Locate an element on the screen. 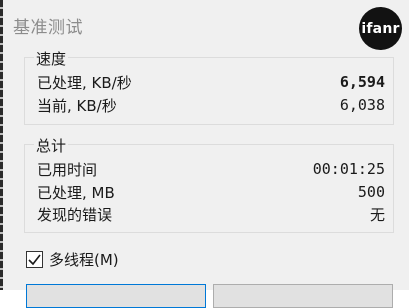 The image size is (409, 308). logo-text: ifanr is located at coordinates (380, 28).